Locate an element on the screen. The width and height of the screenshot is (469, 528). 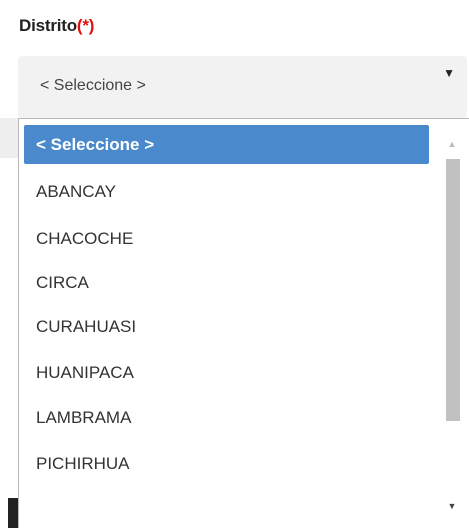
scrollbar: ▲ ▼ is located at coordinates (452, 323).